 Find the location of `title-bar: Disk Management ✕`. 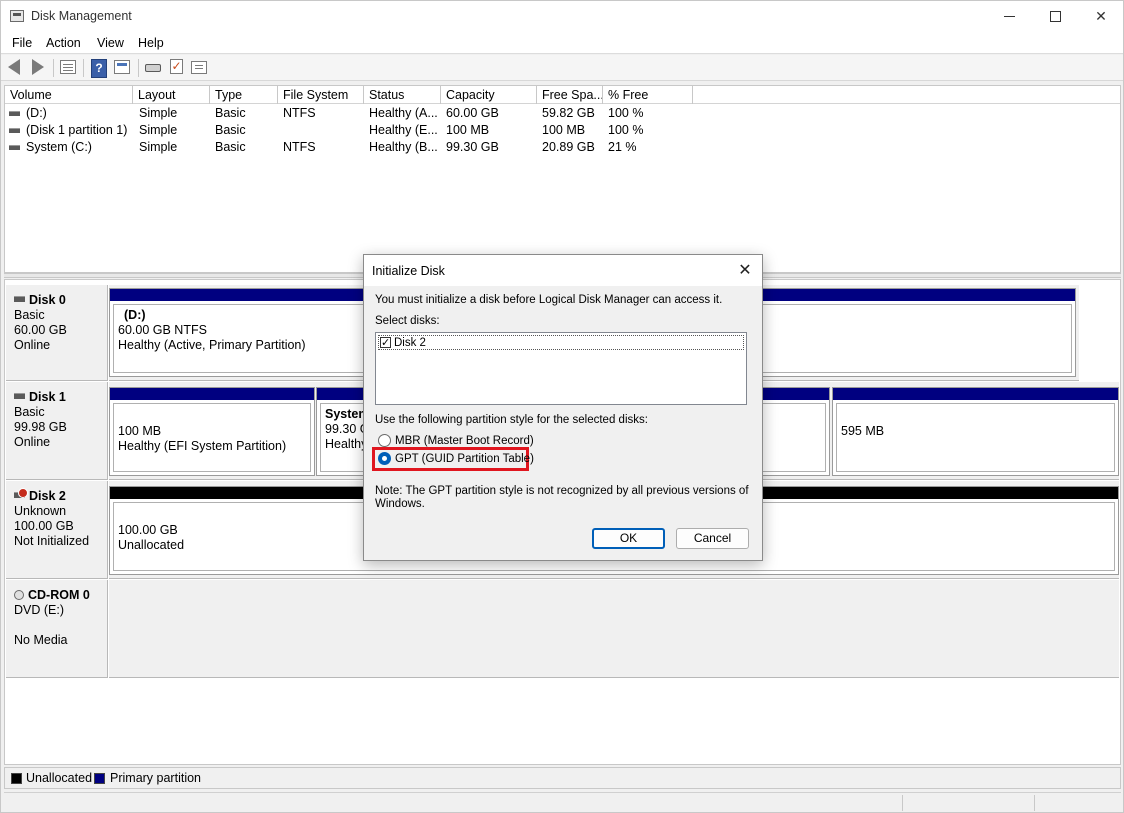

title-bar: Disk Management ✕ is located at coordinates (562, 16).